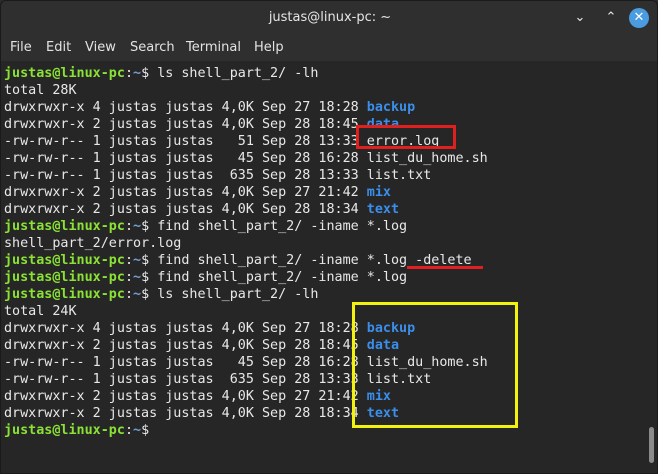  I want to click on window-title: justas@linux-pc: ~, so click(330, 17).